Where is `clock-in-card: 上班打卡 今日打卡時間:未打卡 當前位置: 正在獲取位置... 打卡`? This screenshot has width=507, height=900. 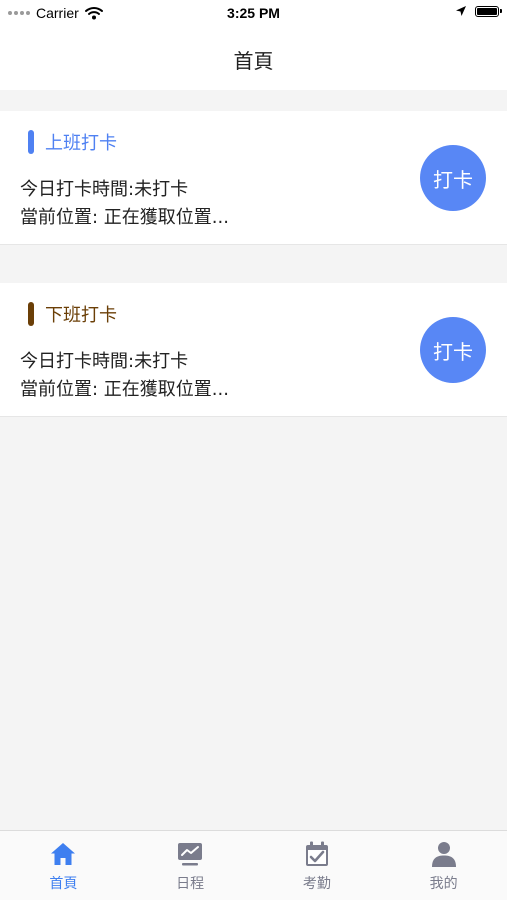 clock-in-card: 上班打卡 今日打卡時間:未打卡 當前位置: 正在獲取位置... 打卡 is located at coordinates (253, 178).